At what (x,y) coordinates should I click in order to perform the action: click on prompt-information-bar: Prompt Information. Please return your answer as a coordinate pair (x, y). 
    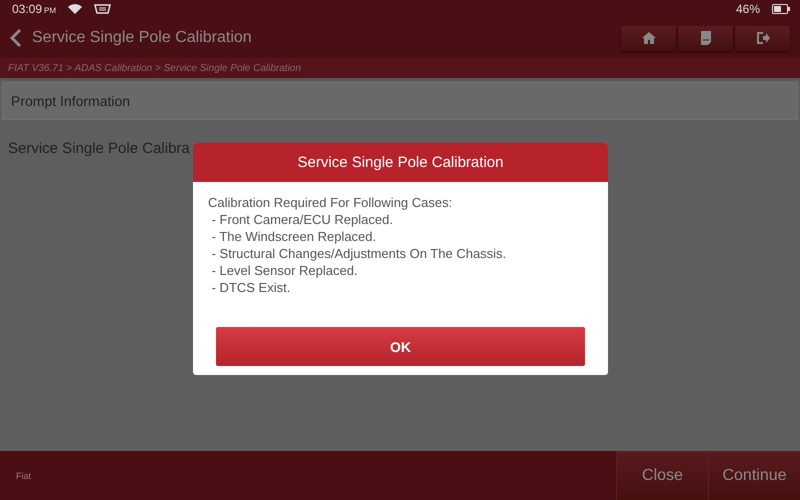
    Looking at the image, I should click on (400, 101).